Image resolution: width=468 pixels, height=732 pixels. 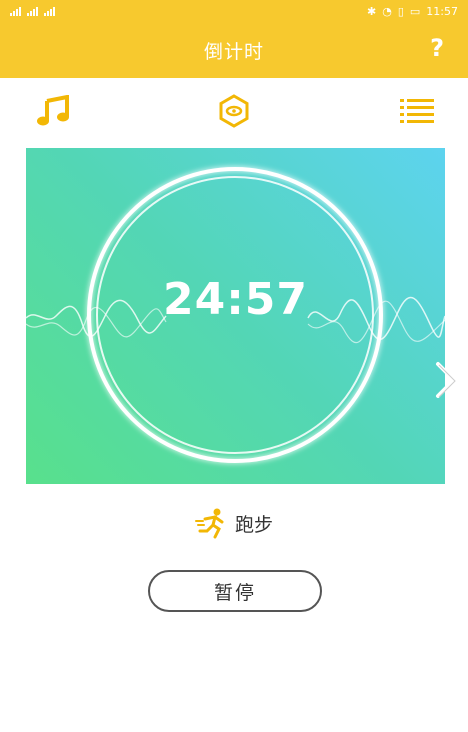 I want to click on toolbar, so click(x=234, y=111).